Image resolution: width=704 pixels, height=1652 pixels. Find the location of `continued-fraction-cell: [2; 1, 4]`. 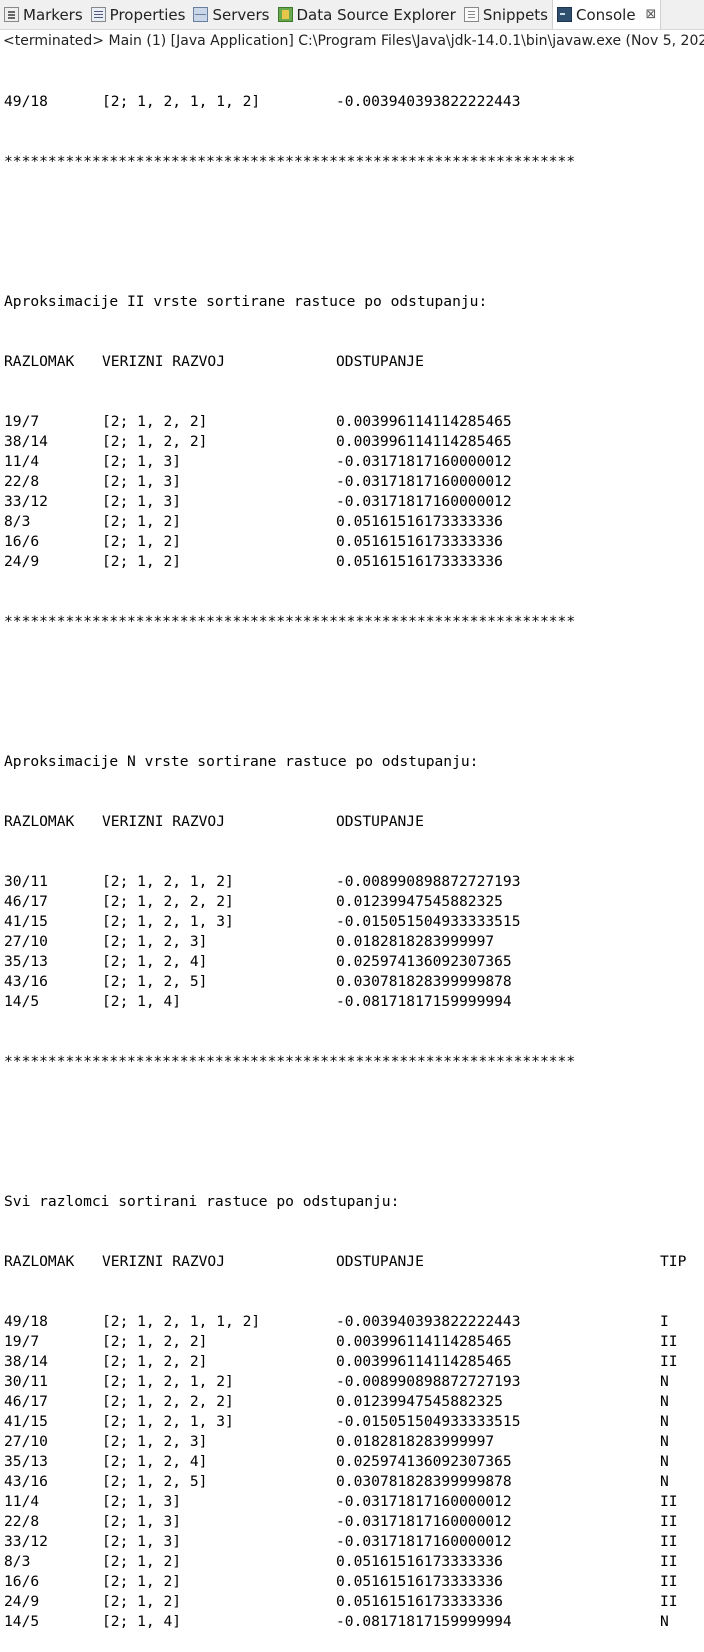

continued-fraction-cell: [2; 1, 4] is located at coordinates (142, 1621).